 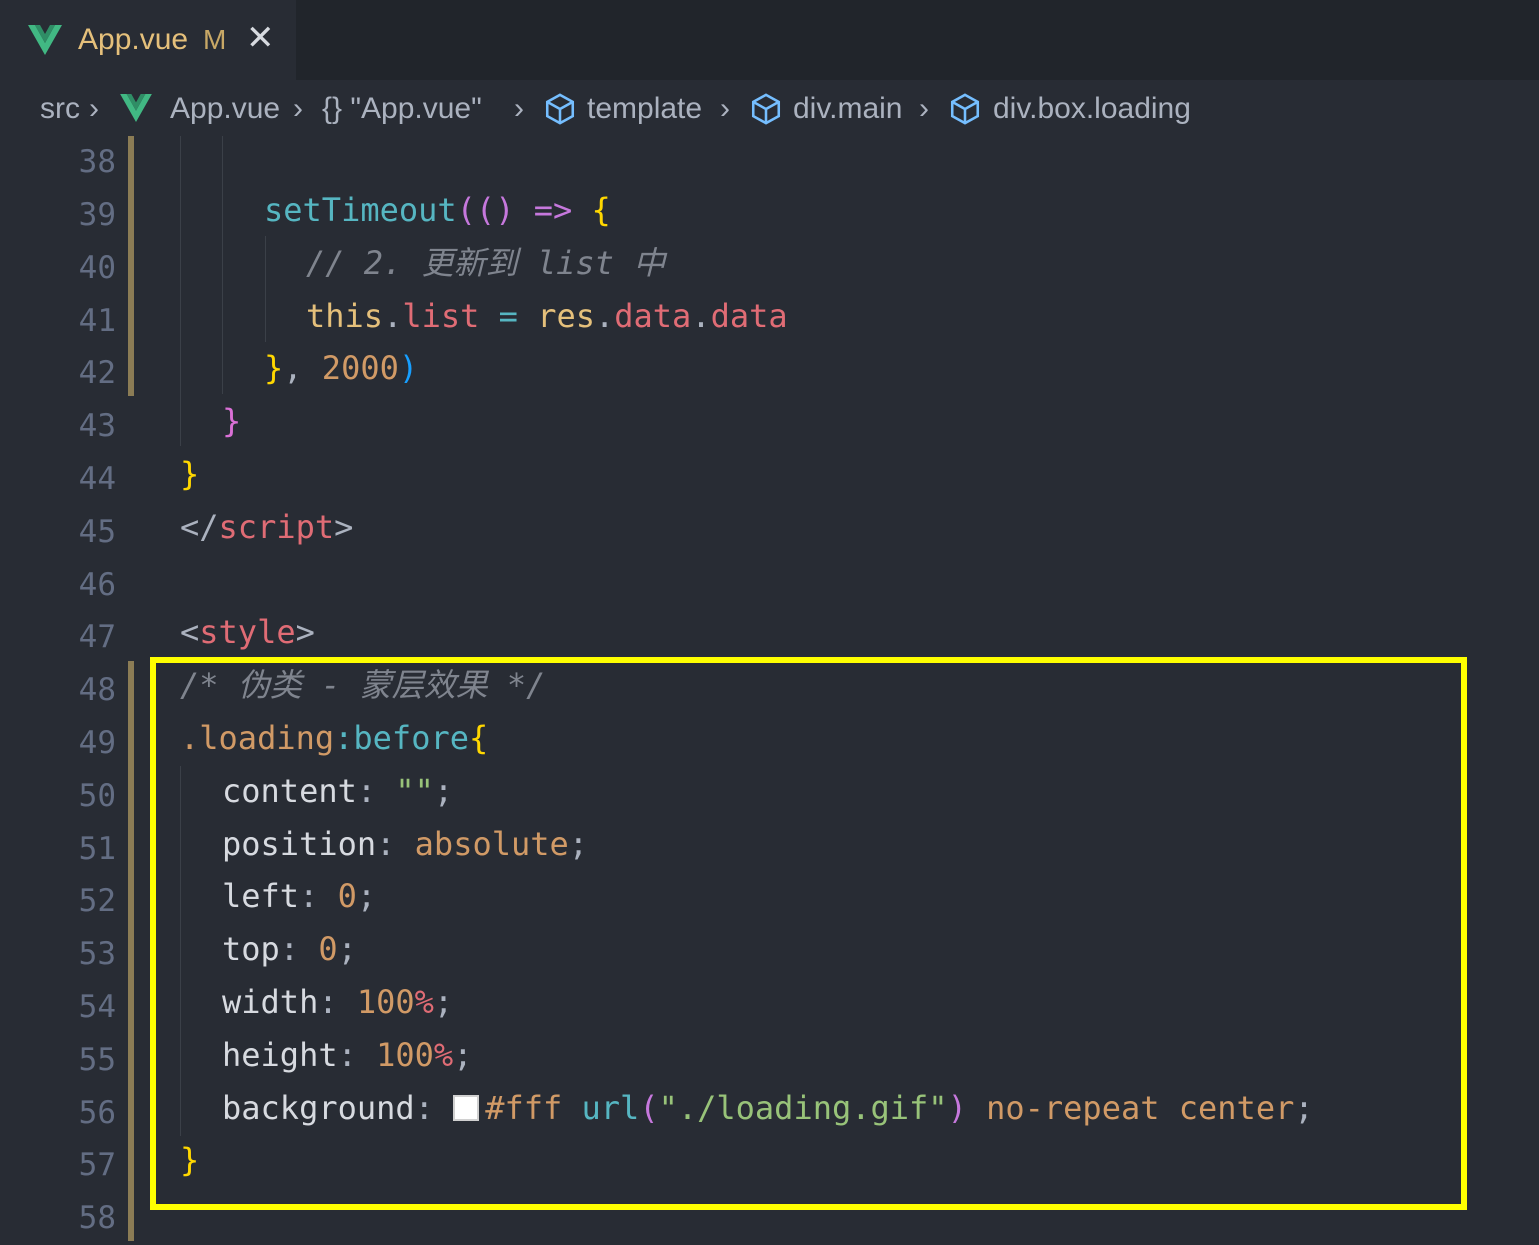 I want to click on line-number: 41, so click(x=97, y=321).